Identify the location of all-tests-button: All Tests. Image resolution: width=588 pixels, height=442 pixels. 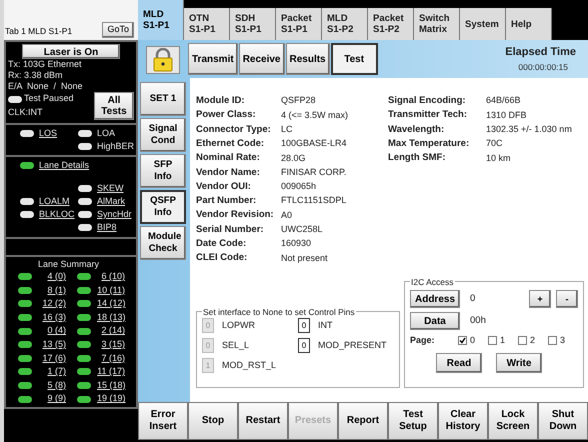
(114, 106).